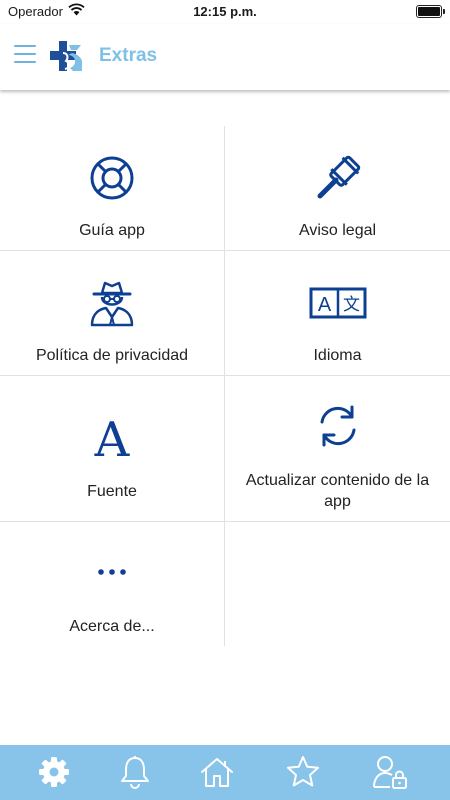 The width and height of the screenshot is (450, 800). Describe the element at coordinates (351, 305) in the screenshot. I see `svg-text: 文` at that location.